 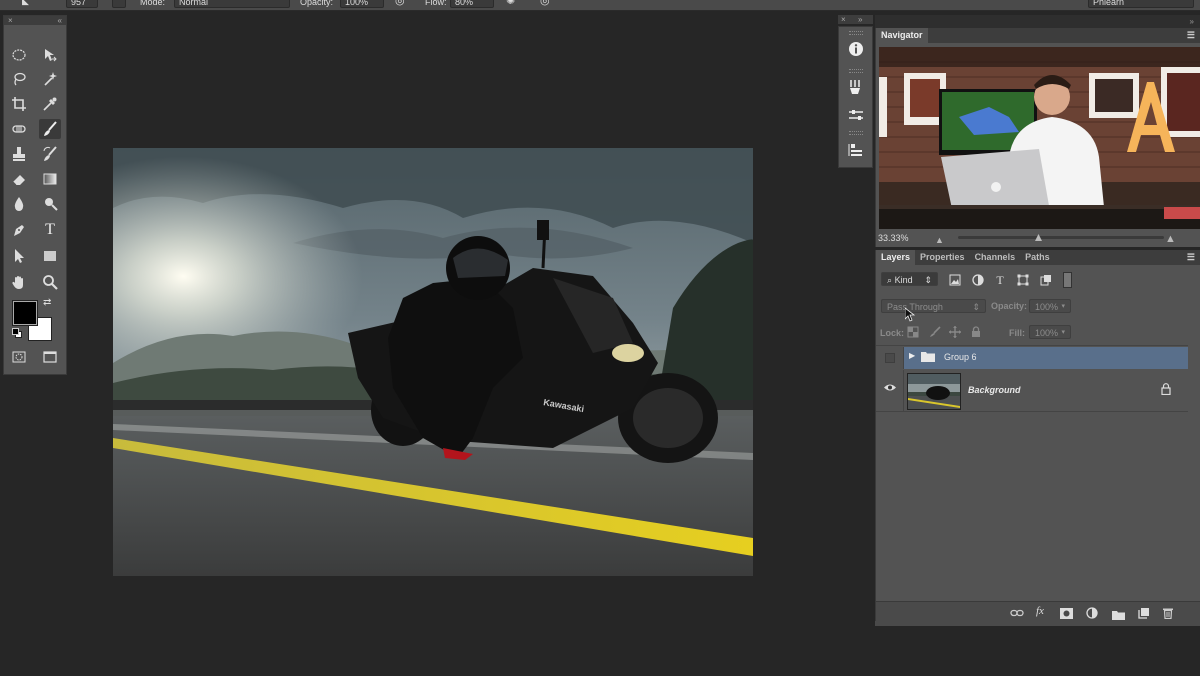 What do you see at coordinates (955, 332) in the screenshot?
I see `lock-position-icon` at bounding box center [955, 332].